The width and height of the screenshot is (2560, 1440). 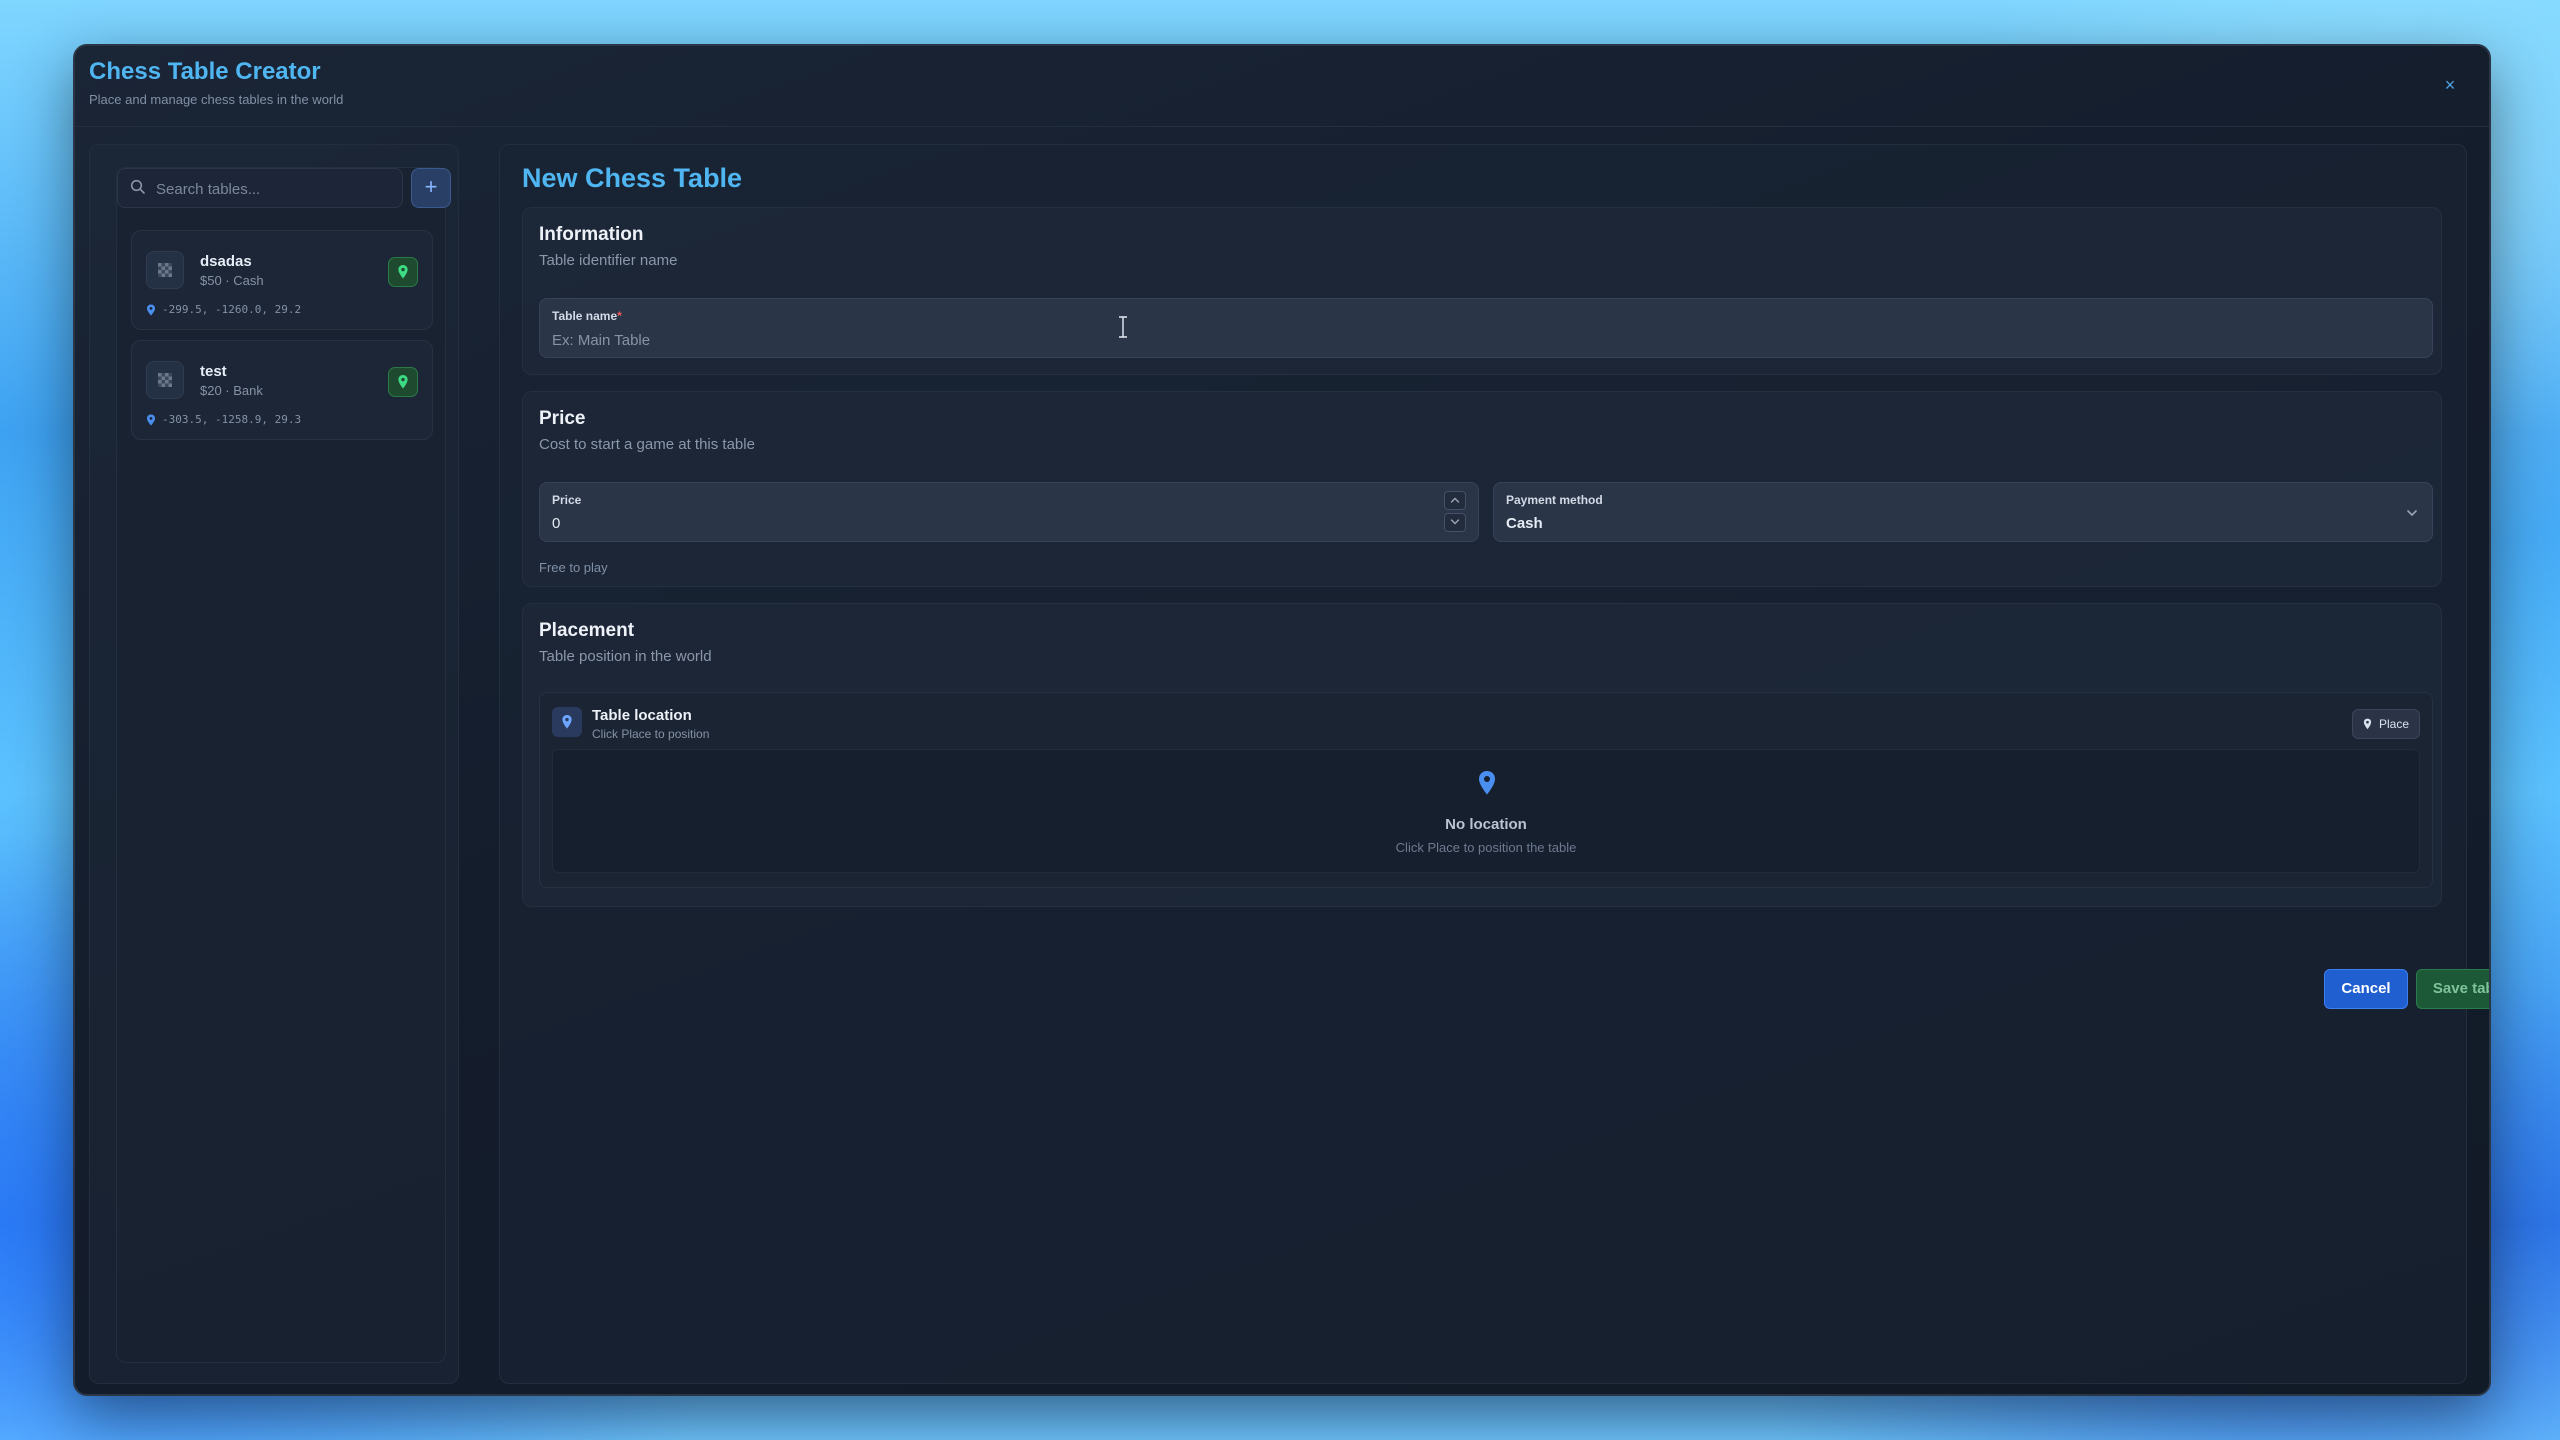 I want to click on section-title: Price, so click(x=562, y=418).